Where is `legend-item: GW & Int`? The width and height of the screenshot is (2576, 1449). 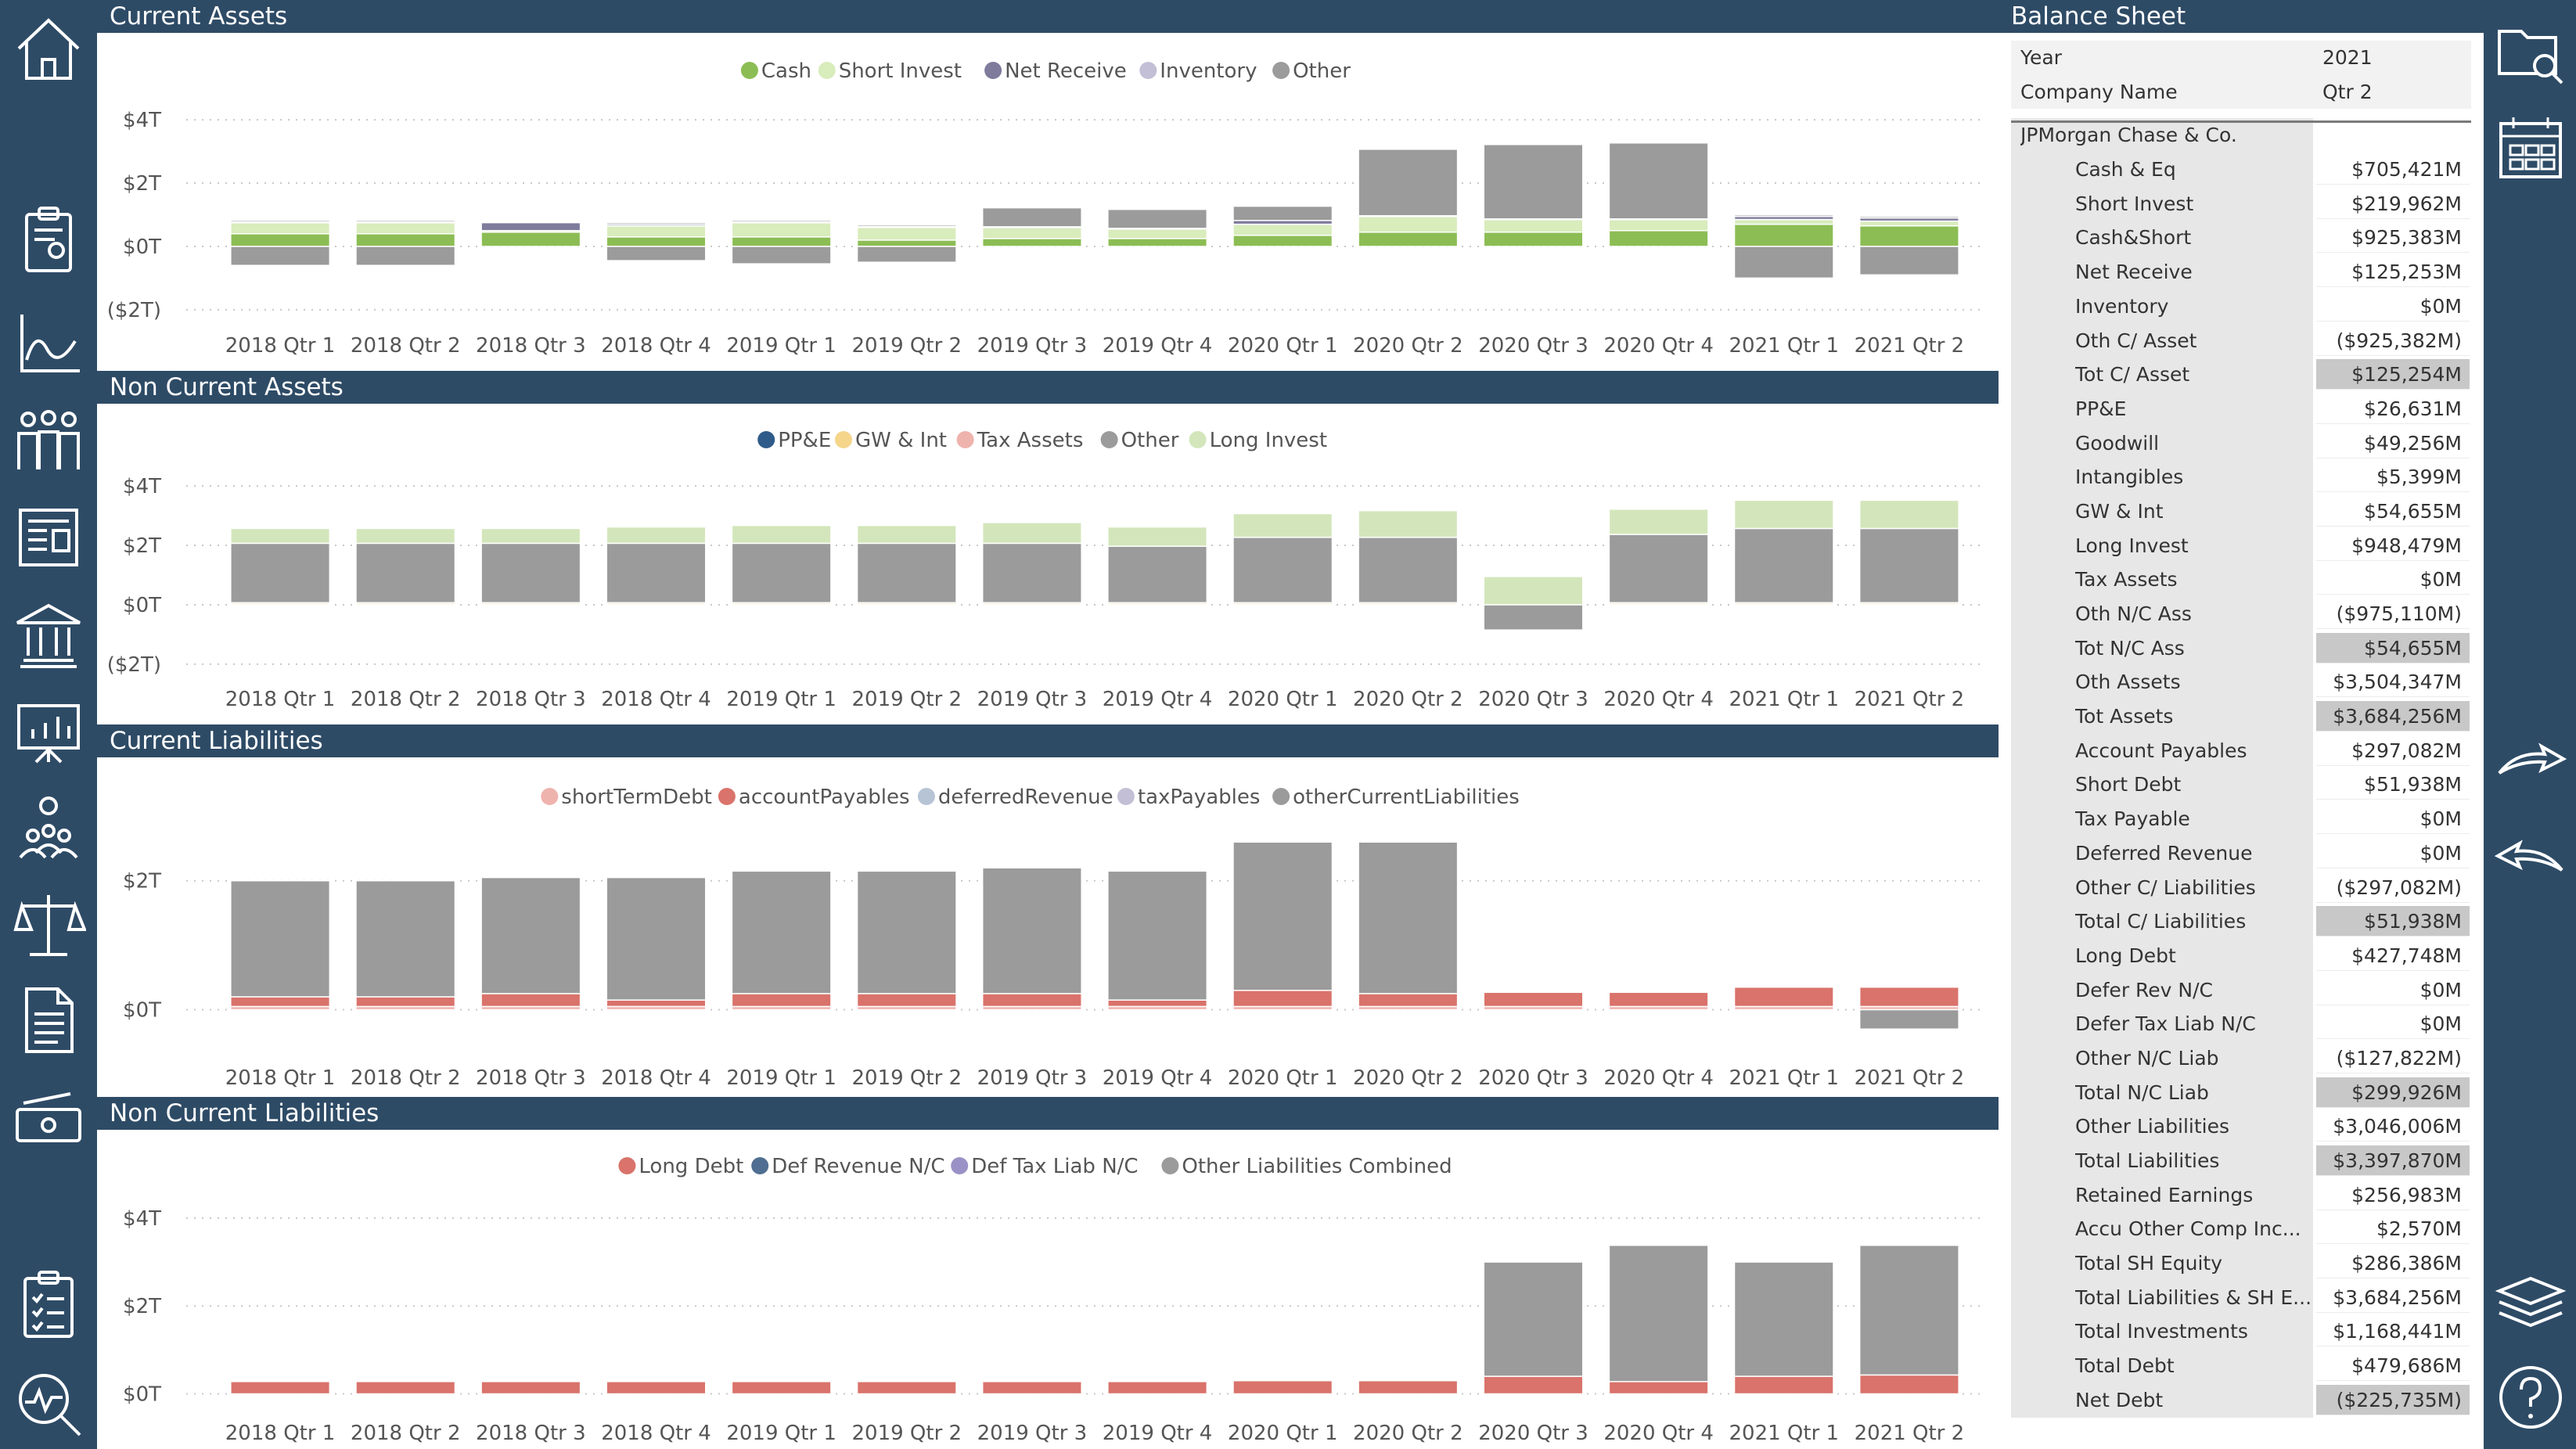 legend-item: GW & Int is located at coordinates (891, 440).